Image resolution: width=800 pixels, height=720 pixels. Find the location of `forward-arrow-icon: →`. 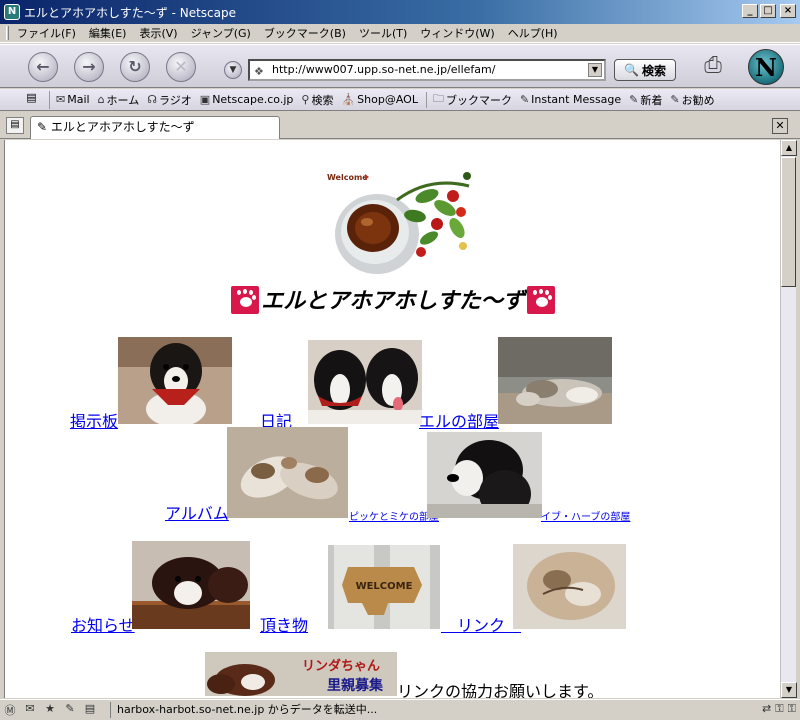

forward-arrow-icon: → is located at coordinates (89, 66).